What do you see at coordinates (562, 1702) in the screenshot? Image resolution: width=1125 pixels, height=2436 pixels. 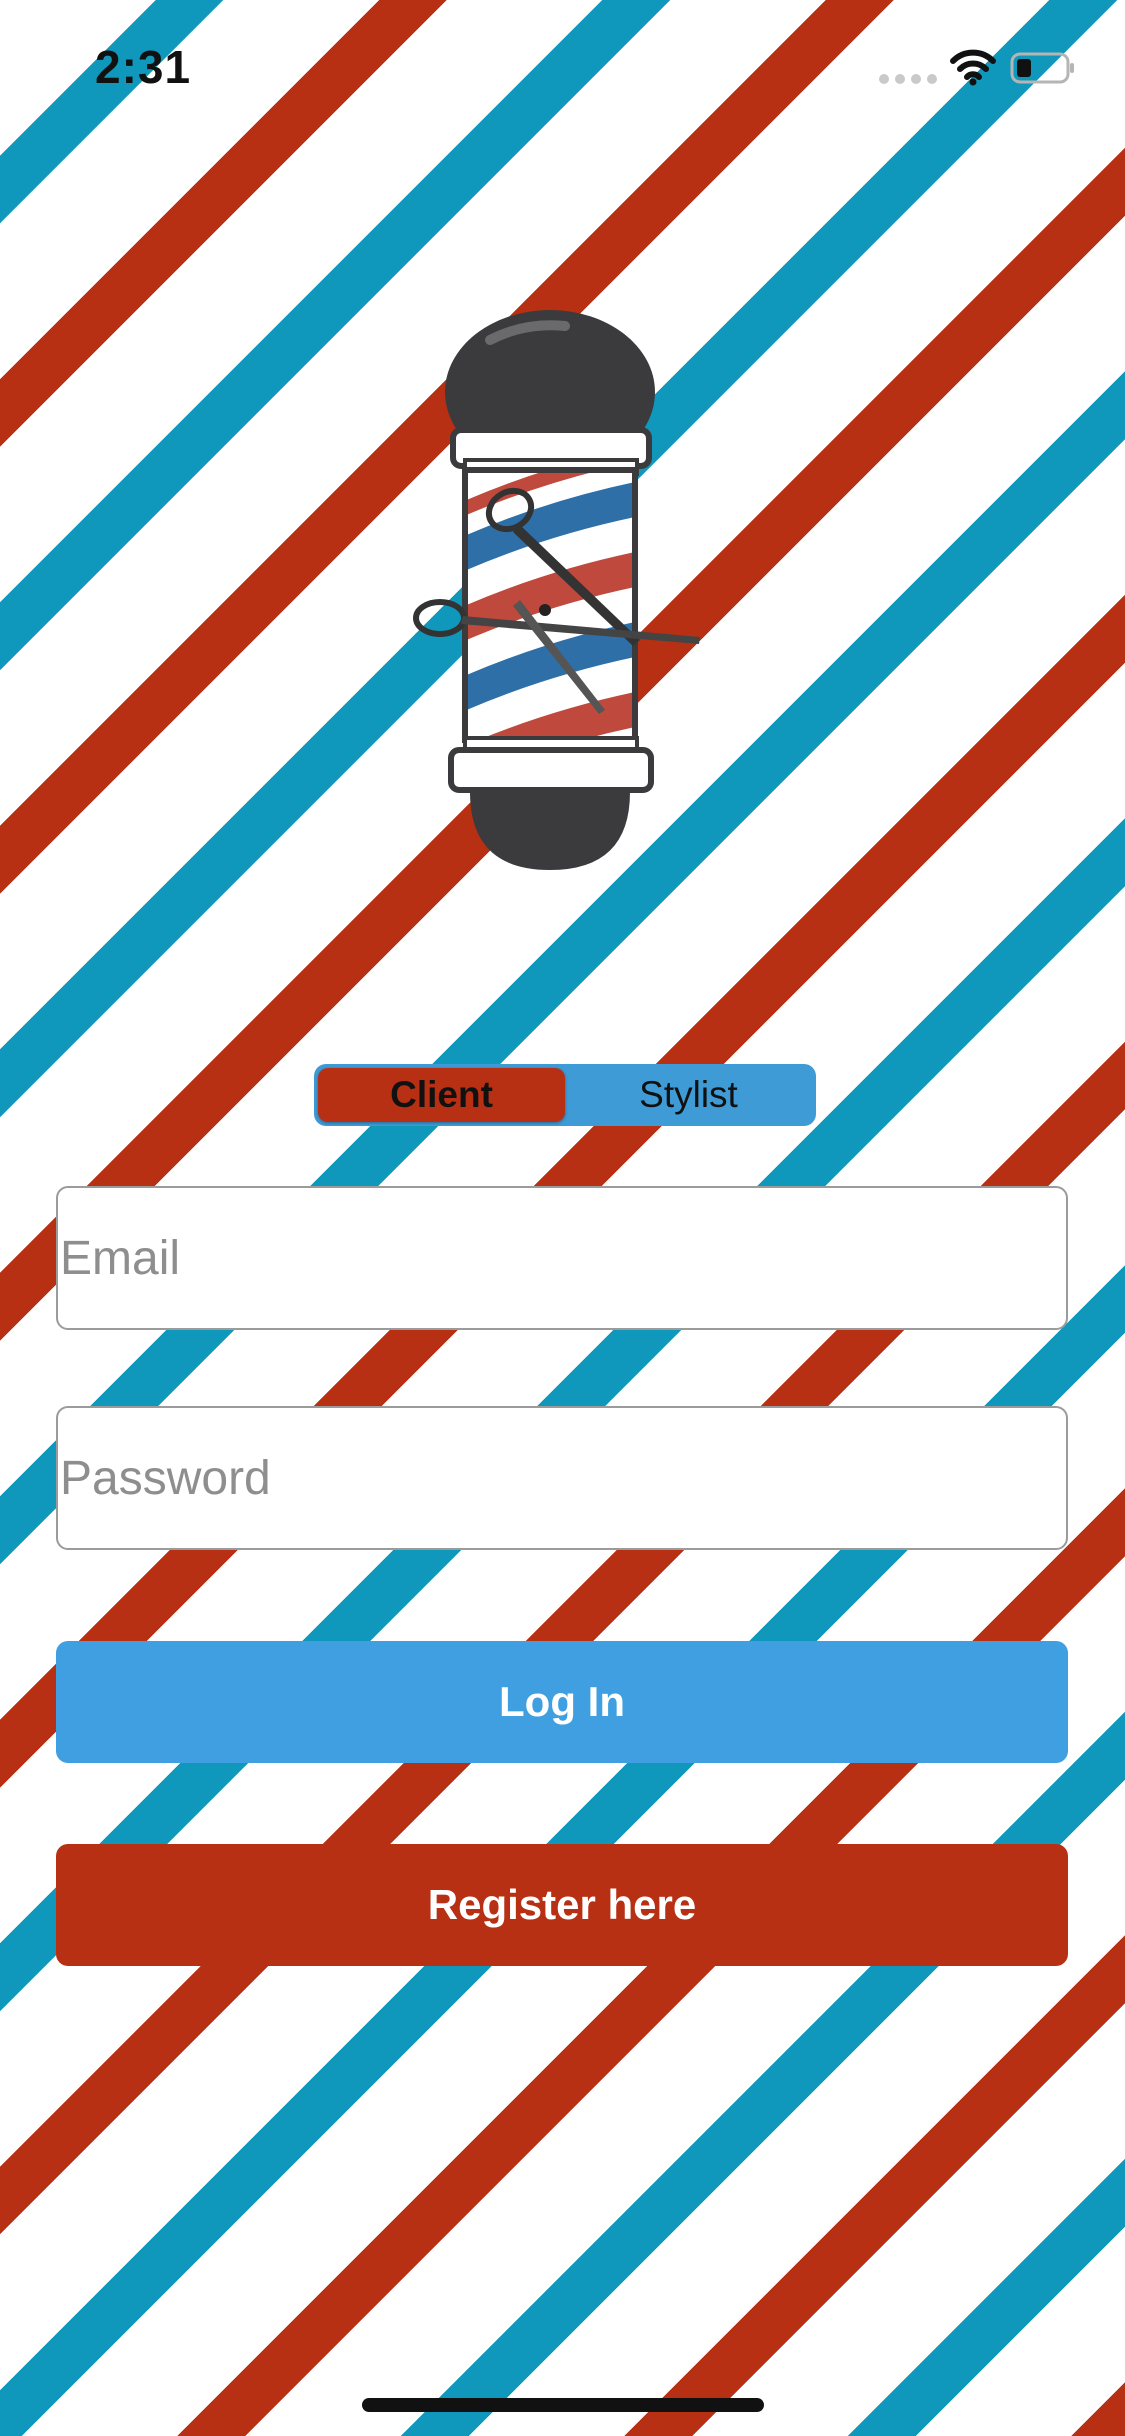 I see `login-button: Log In` at bounding box center [562, 1702].